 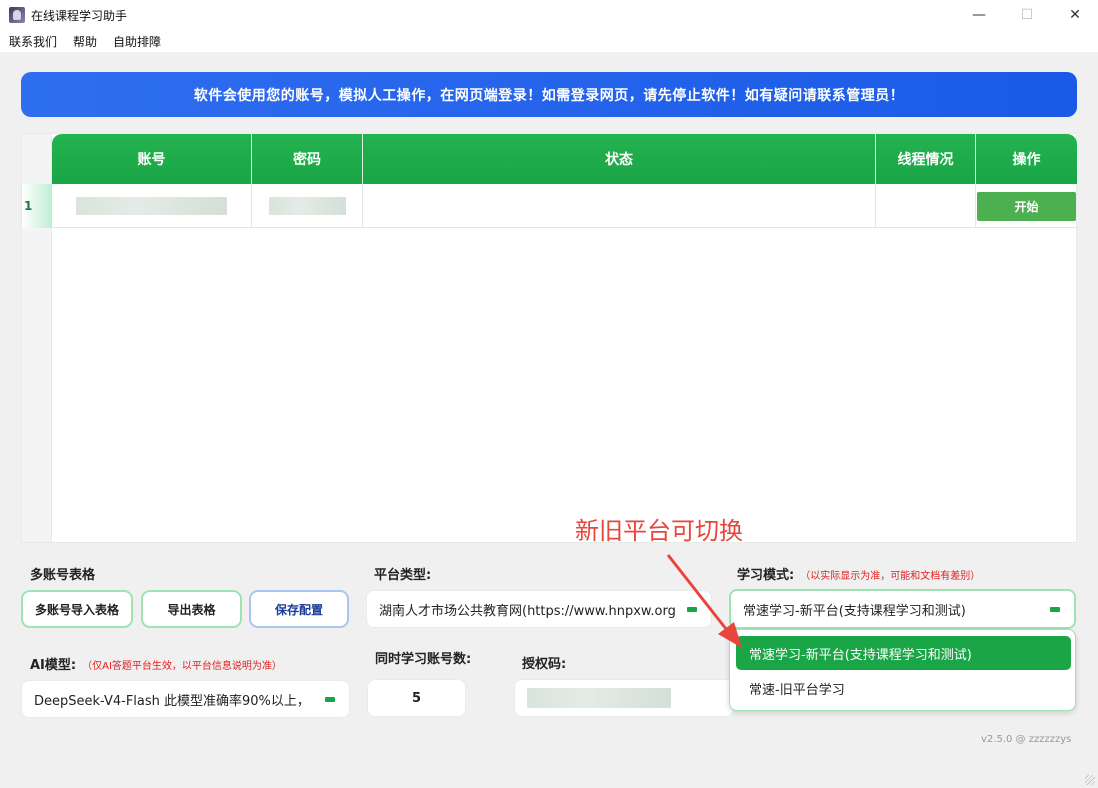 I want to click on title-bar: 在线课程学习助手 — ☐ ✕, so click(x=549, y=15).